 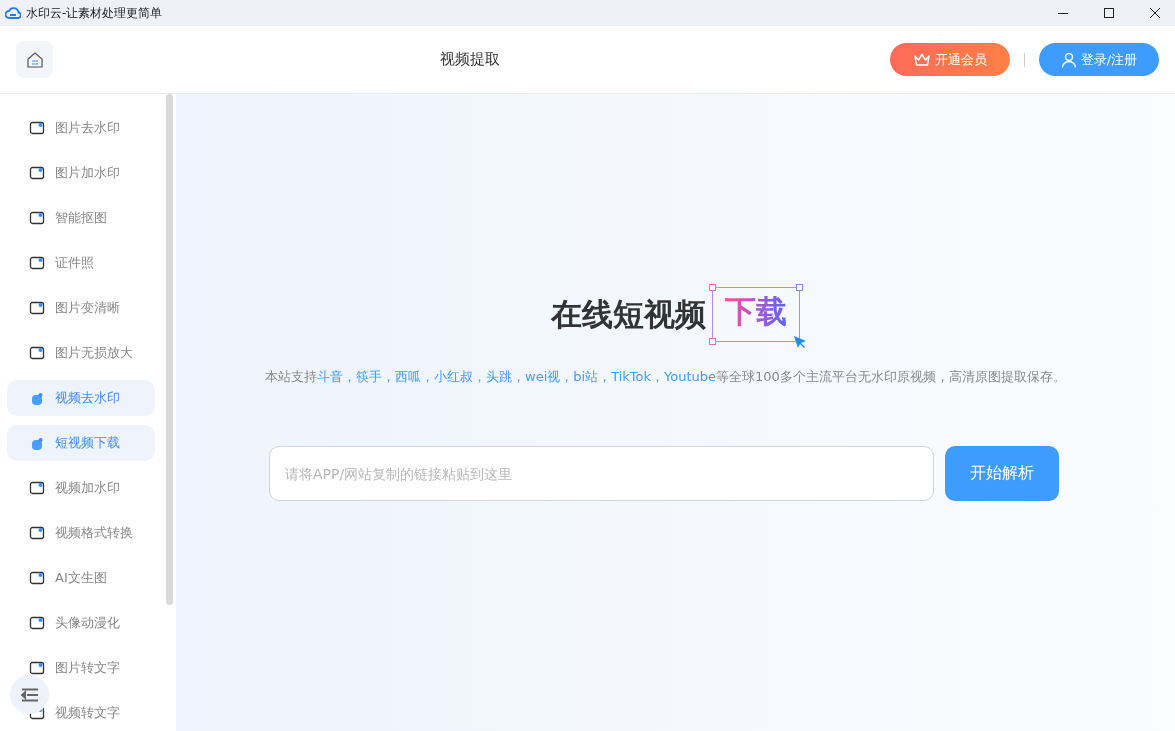 What do you see at coordinates (13, 13) in the screenshot?
I see `cloud-logo-icon` at bounding box center [13, 13].